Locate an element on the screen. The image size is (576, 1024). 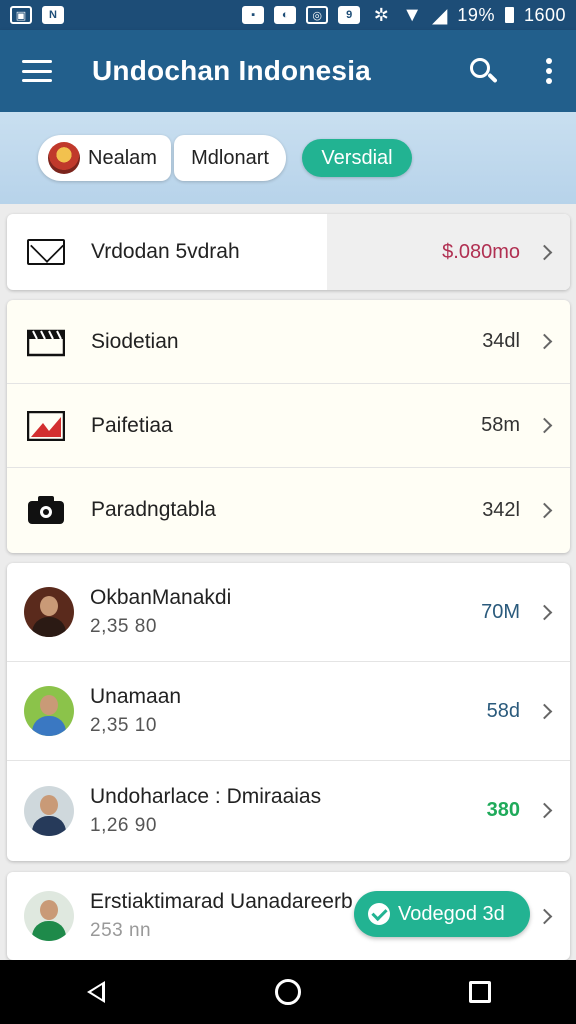
photo-icon: ▣ is located at coordinates (21, 15).